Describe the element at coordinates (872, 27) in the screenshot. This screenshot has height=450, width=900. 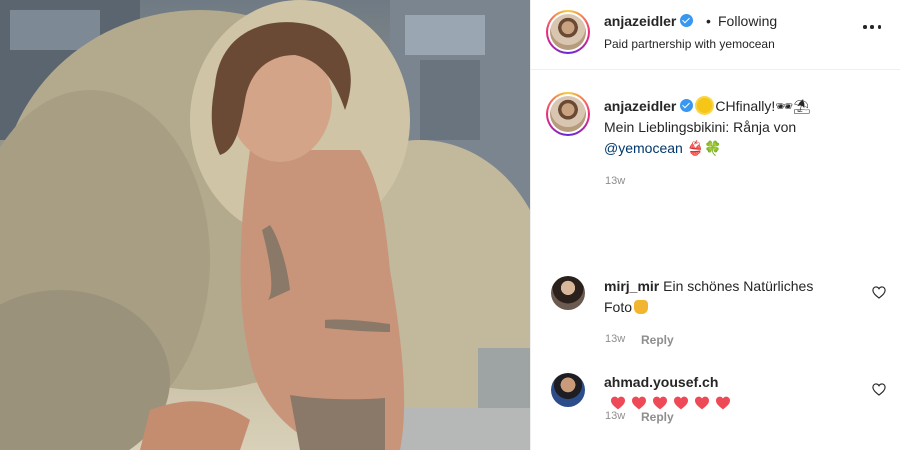
I see `more-options-icon` at that location.